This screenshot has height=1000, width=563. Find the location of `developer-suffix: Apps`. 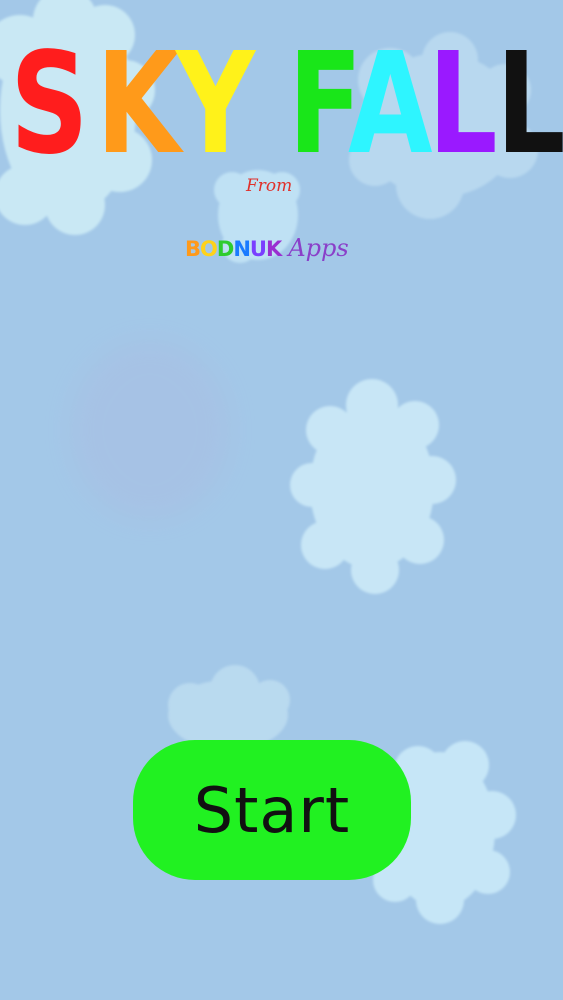

developer-suffix: Apps is located at coordinates (318, 248).